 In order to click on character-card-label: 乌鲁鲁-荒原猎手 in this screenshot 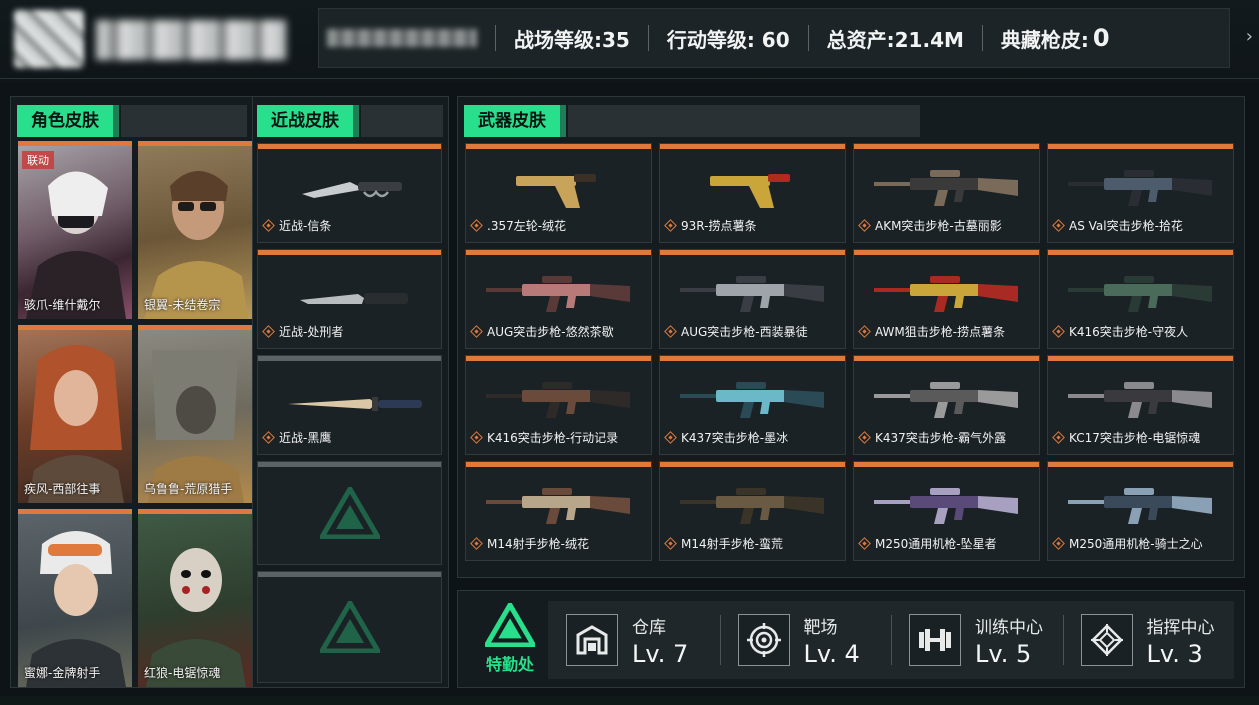, I will do `click(188, 489)`.